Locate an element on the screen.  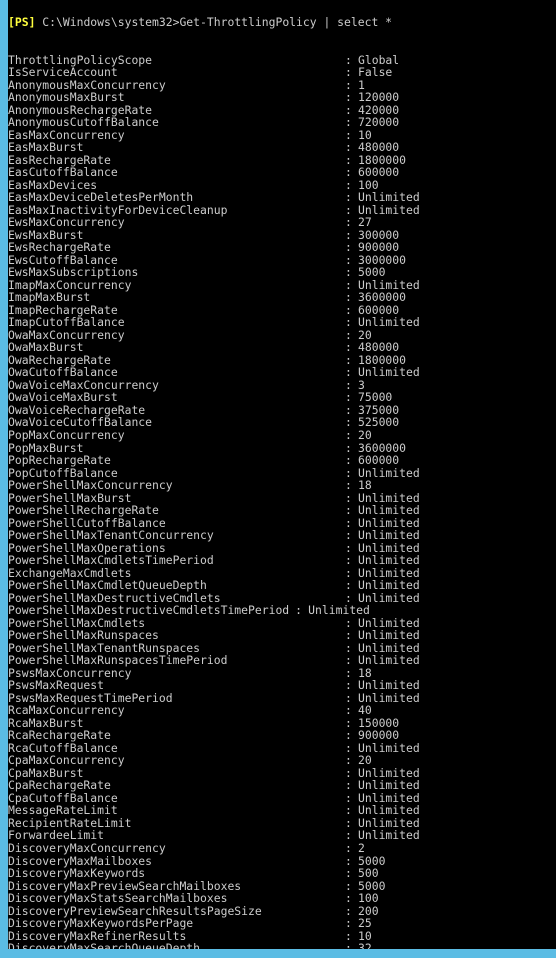
property-name: IsServiceAccount is located at coordinates (63, 72).